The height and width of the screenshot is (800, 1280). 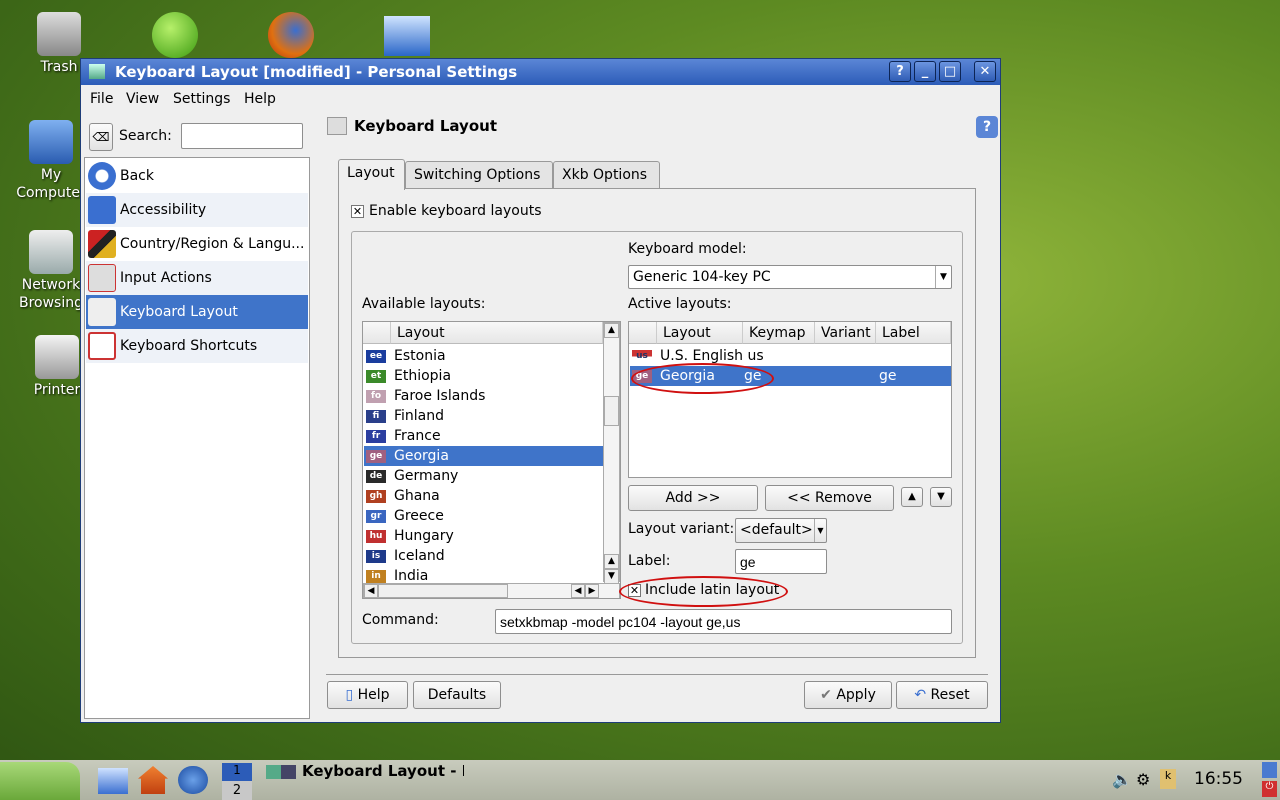 What do you see at coordinates (291, 35) in the screenshot?
I see `desktop-icon-firefox` at bounding box center [291, 35].